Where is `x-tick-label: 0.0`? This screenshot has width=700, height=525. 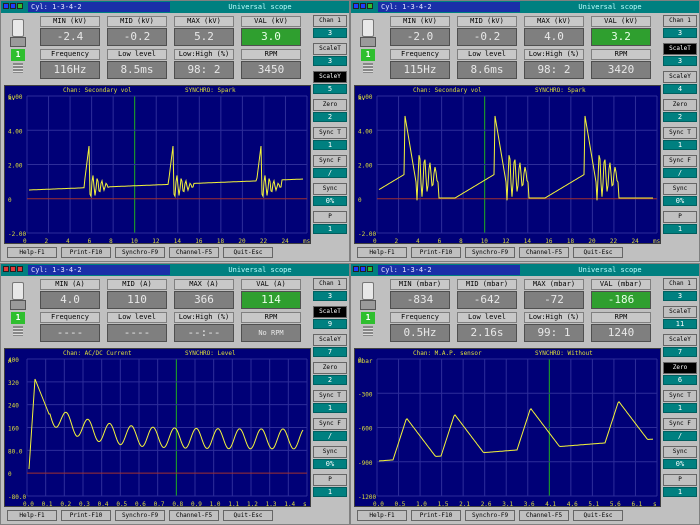 x-tick-label: 0.0 is located at coordinates (28, 504).